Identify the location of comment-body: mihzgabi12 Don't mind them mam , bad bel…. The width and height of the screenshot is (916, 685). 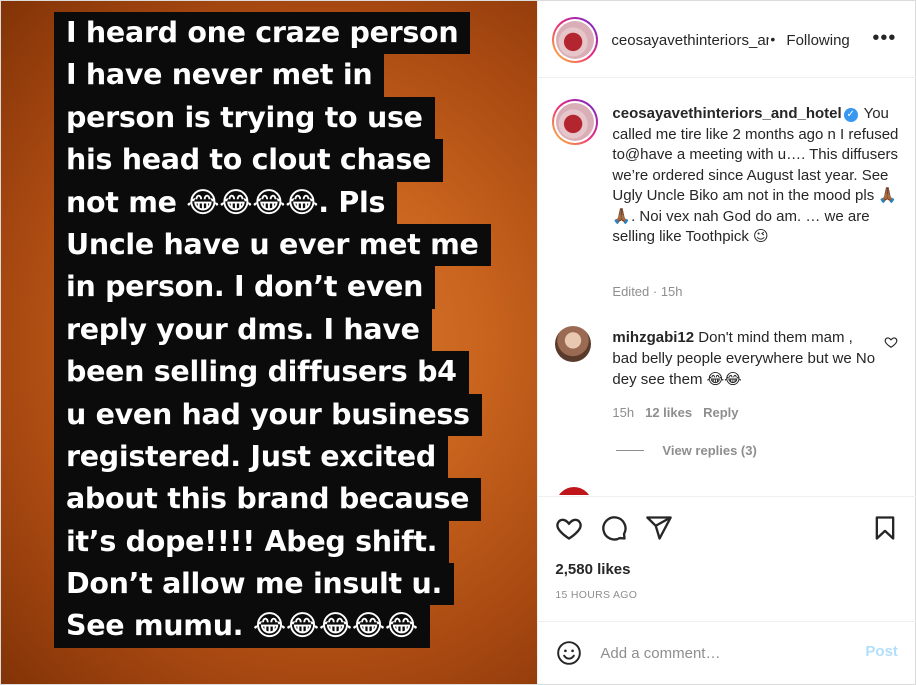
(746, 358).